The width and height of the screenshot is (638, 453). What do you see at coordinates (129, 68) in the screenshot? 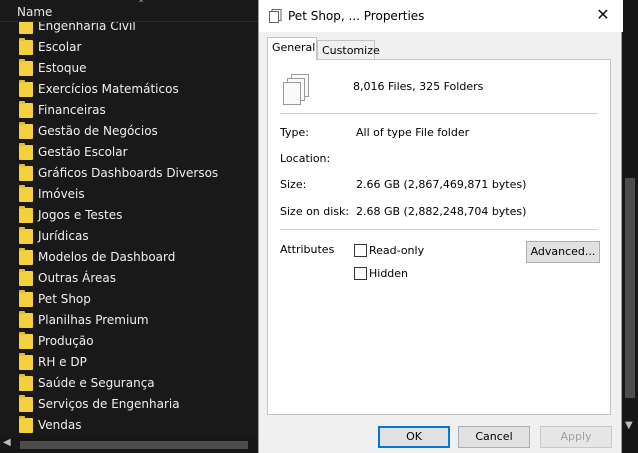
I see `folder-row: Estoque` at bounding box center [129, 68].